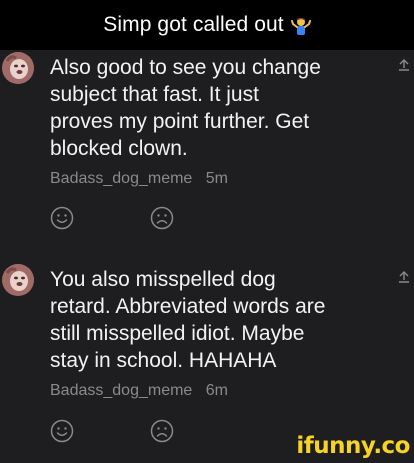 This screenshot has height=463, width=414. I want to click on comment-time: 6m, so click(216, 390).